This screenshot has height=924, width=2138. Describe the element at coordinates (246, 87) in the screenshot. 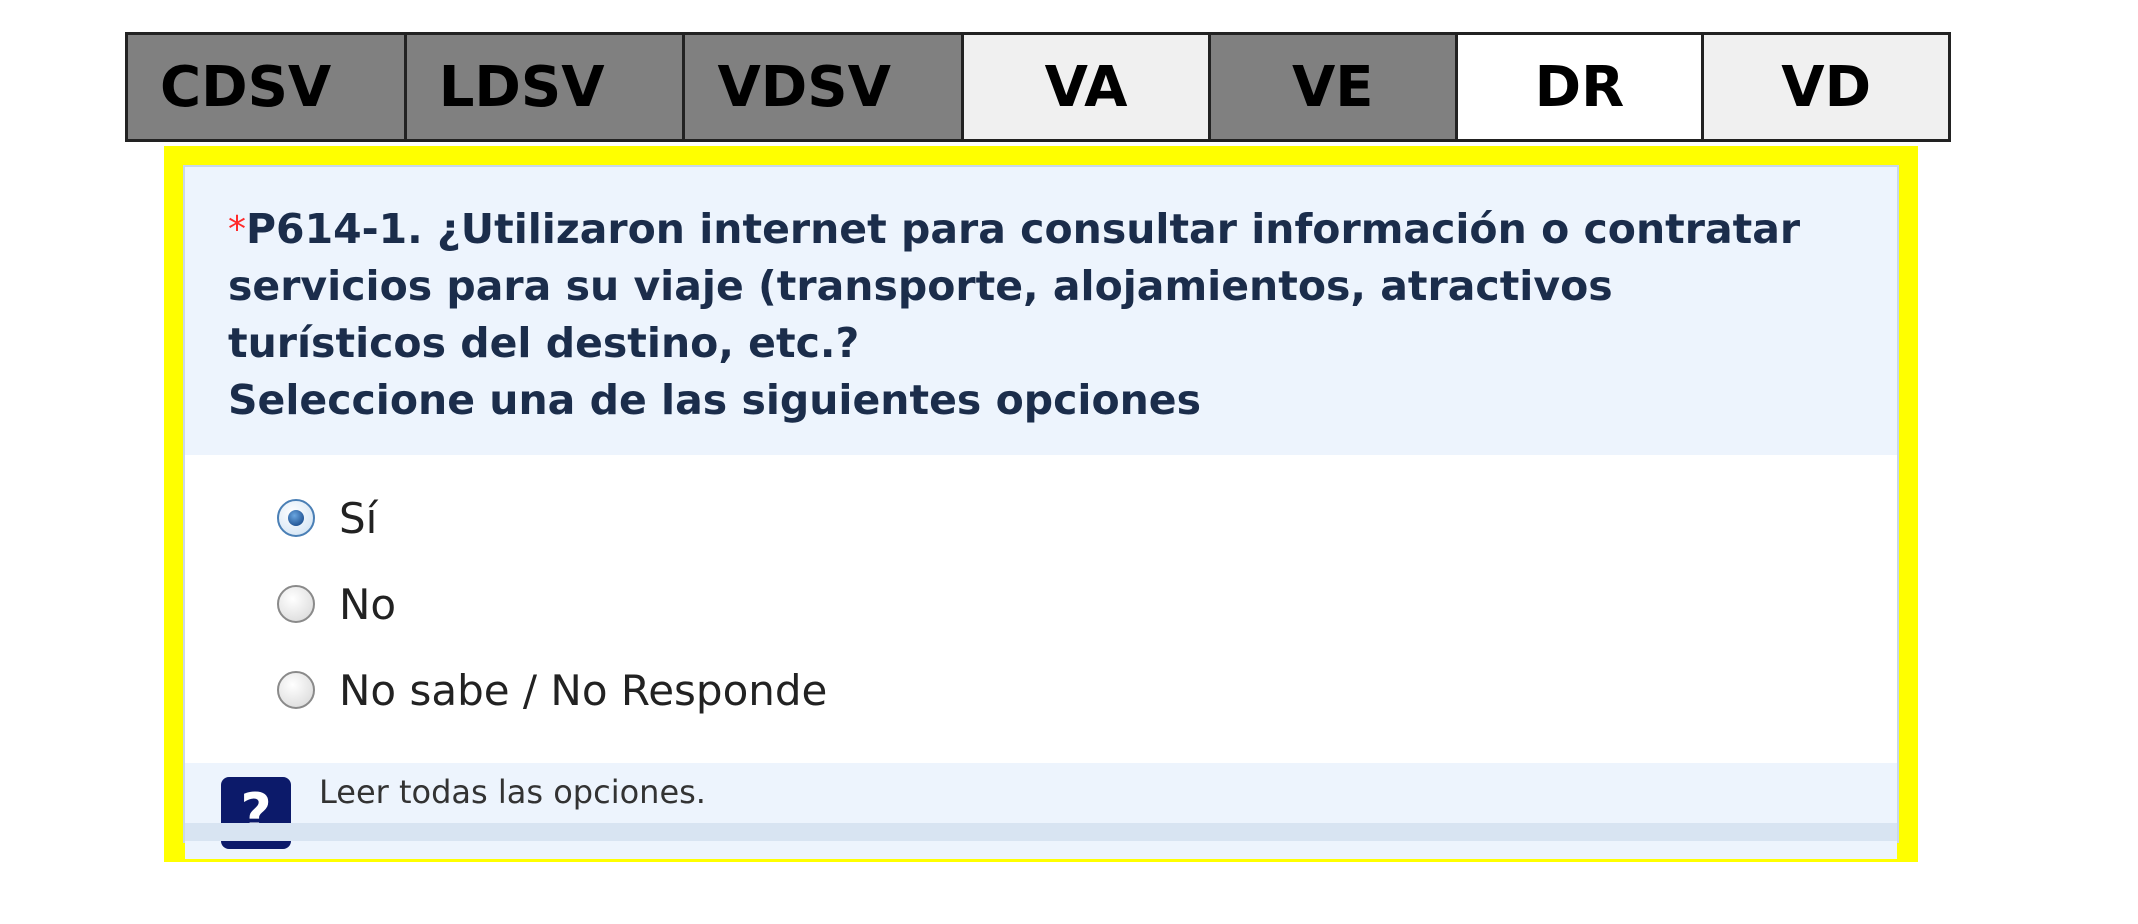

I see `tab-cdsv-label: CDSV` at that location.